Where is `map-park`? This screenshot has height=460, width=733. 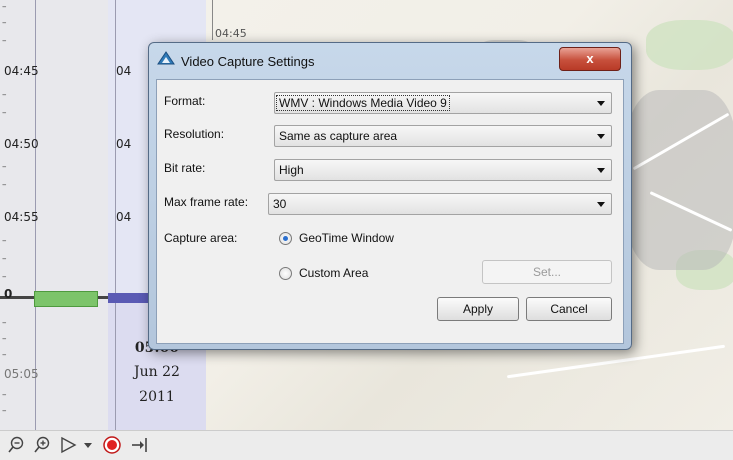 map-park is located at coordinates (689, 45).